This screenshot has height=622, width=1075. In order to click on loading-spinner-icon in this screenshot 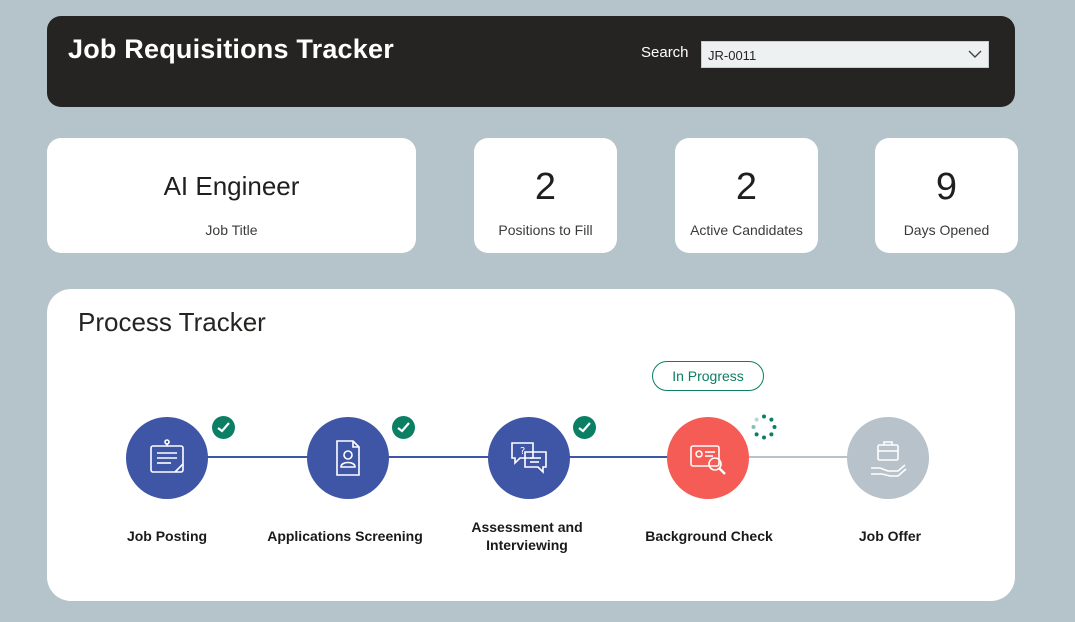, I will do `click(764, 427)`.